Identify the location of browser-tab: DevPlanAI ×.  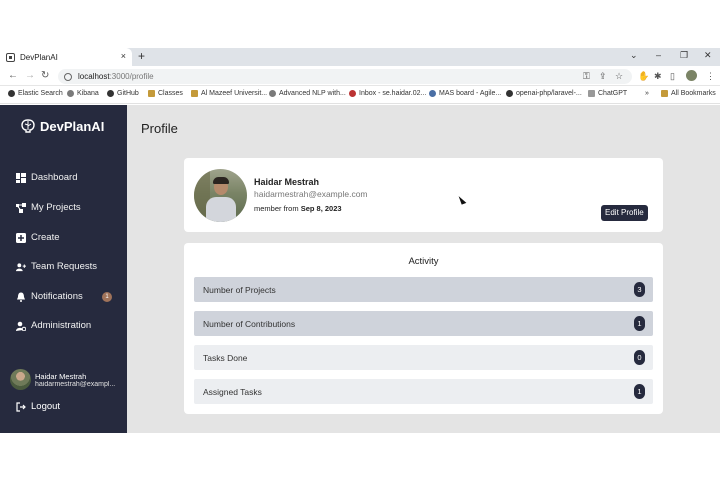
(66, 57).